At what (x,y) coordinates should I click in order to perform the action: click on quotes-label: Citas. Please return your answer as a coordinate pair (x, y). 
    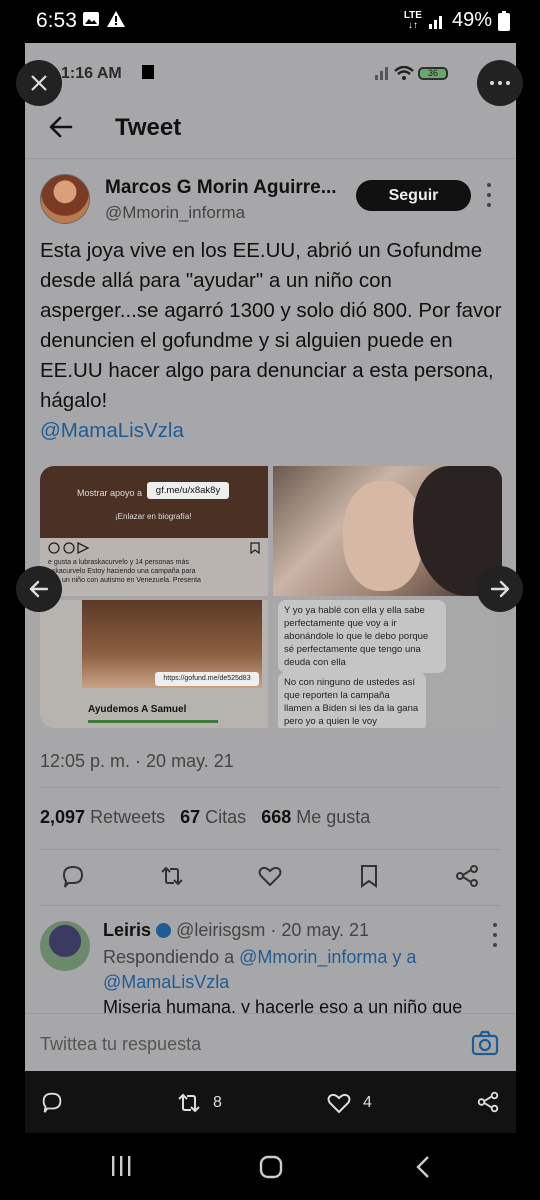
    Looking at the image, I should click on (225, 817).